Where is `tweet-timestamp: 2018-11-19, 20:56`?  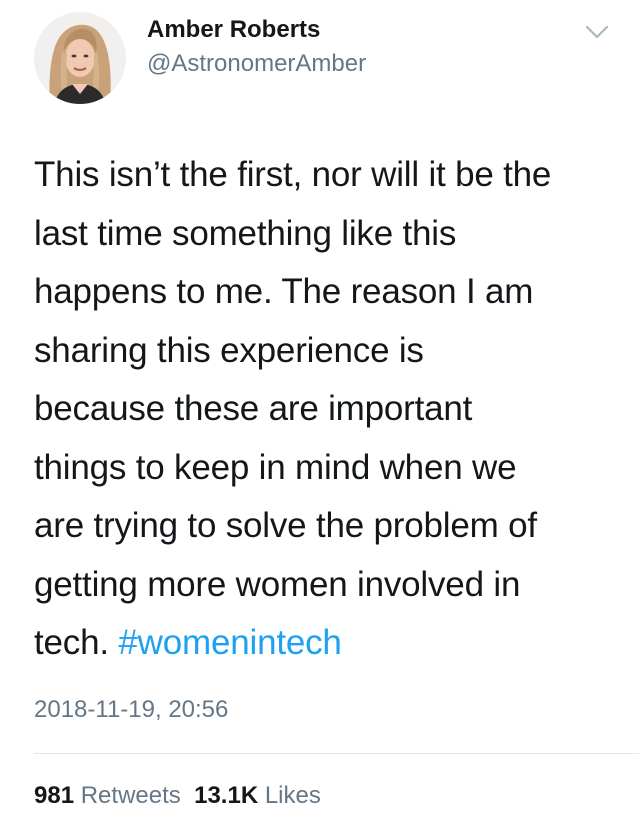
tweet-timestamp: 2018-11-19, 20:56 is located at coordinates (131, 710).